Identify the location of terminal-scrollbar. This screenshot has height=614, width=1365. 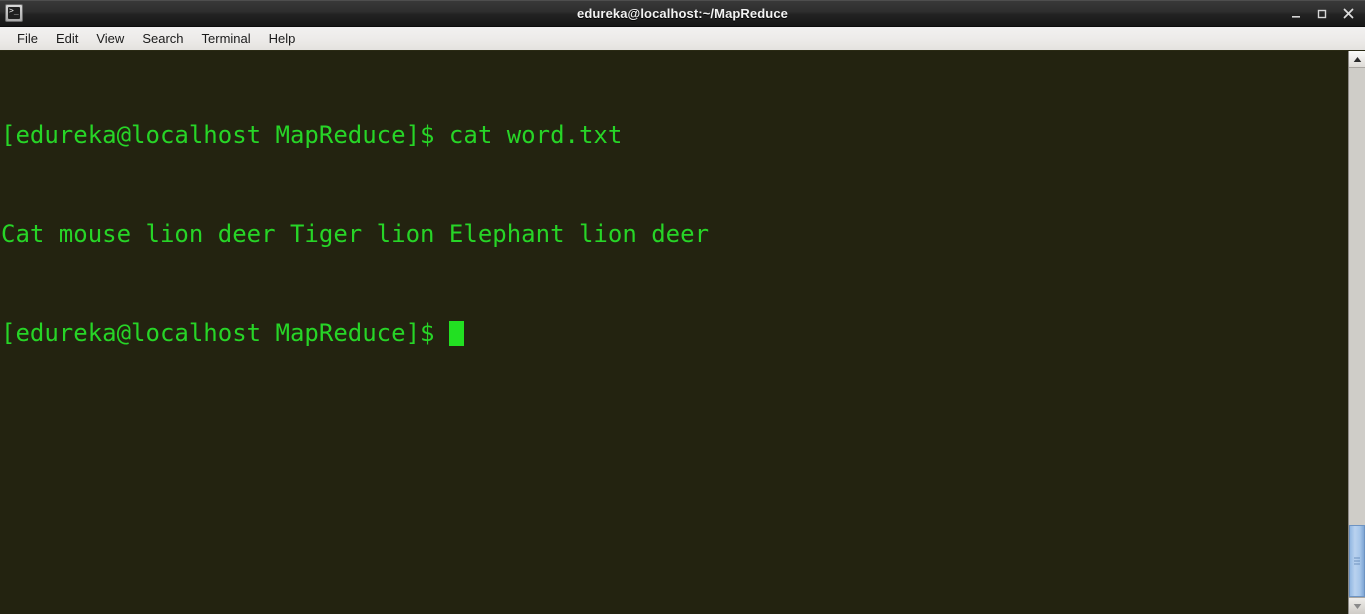
(1356, 332).